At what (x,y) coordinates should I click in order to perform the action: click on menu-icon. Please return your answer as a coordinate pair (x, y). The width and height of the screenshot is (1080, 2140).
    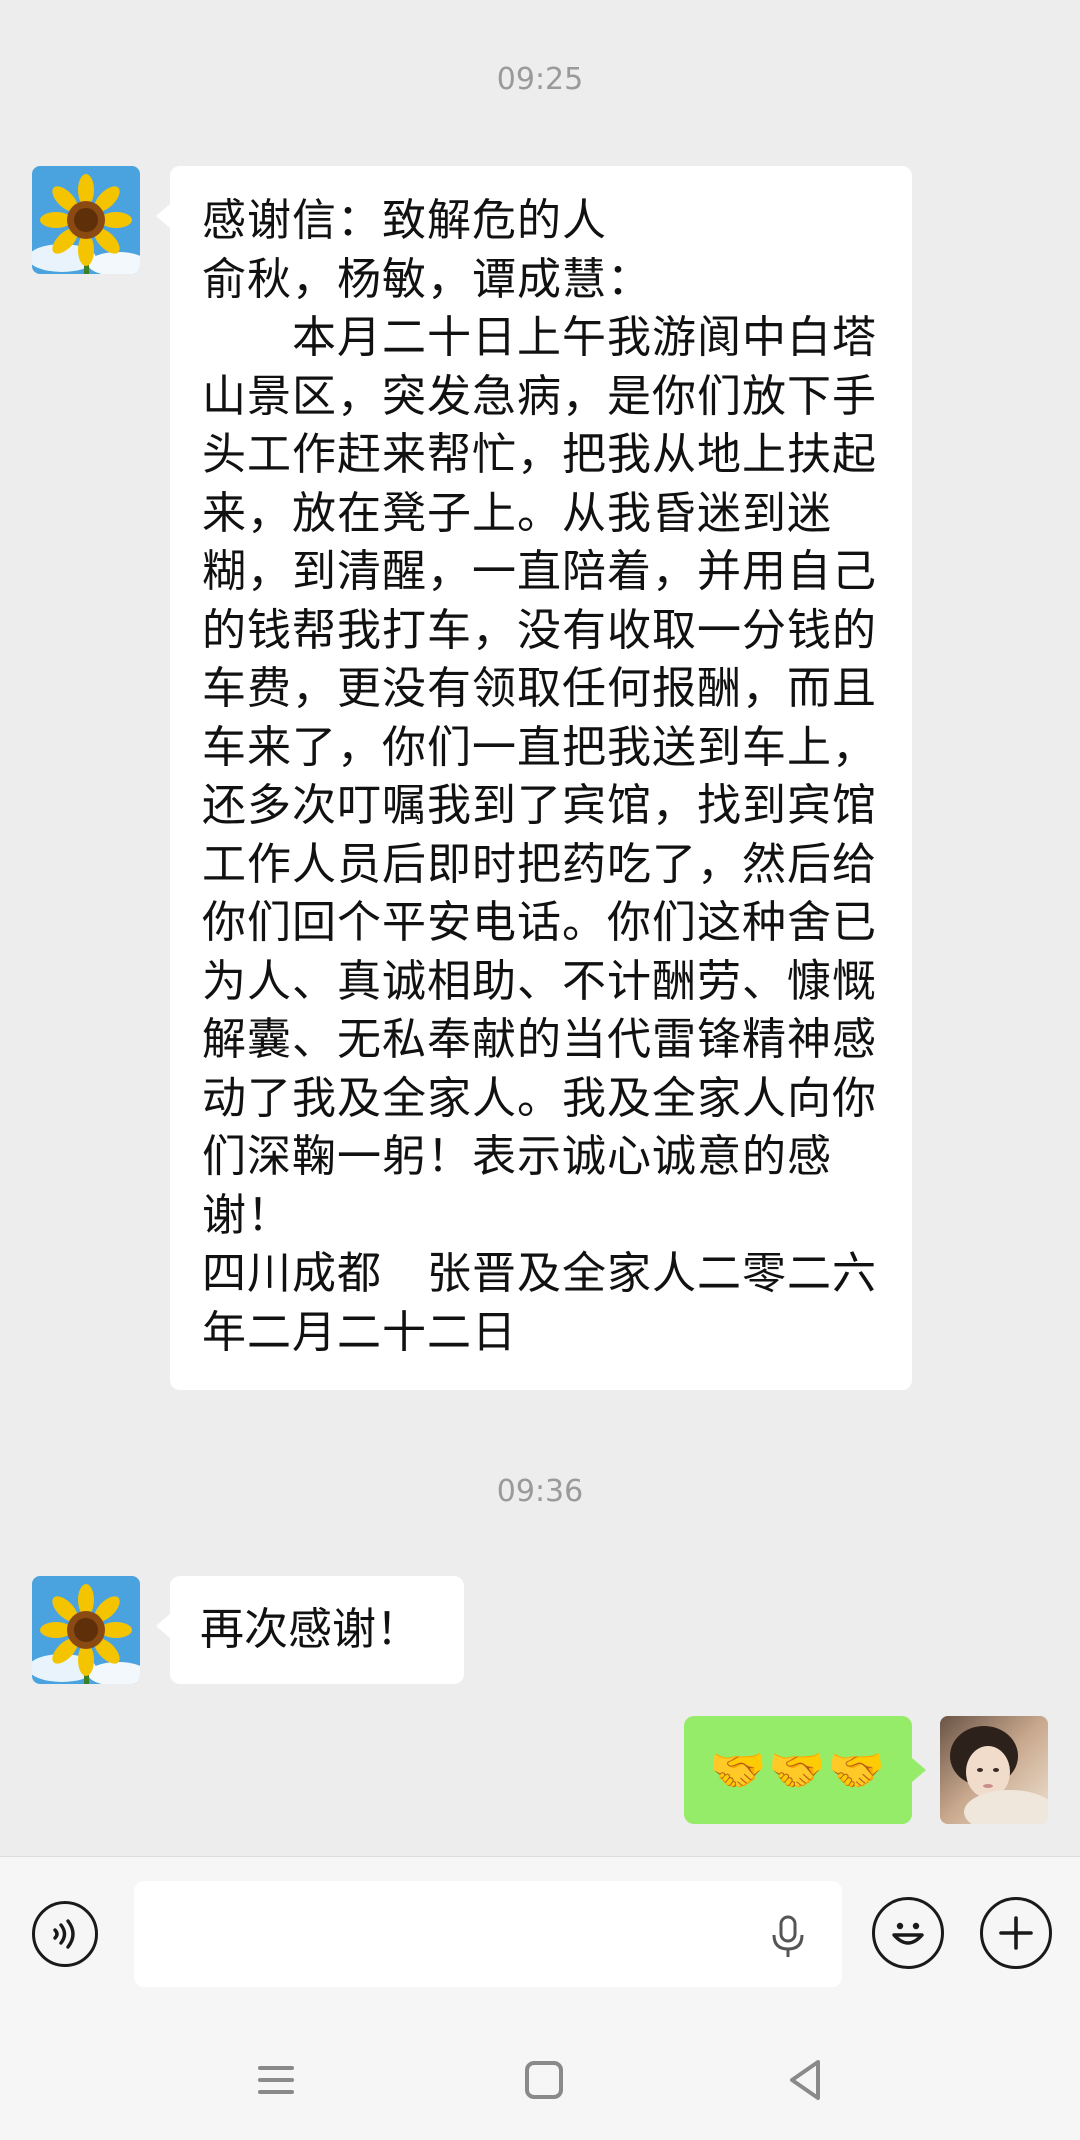
    Looking at the image, I should click on (276, 2080).